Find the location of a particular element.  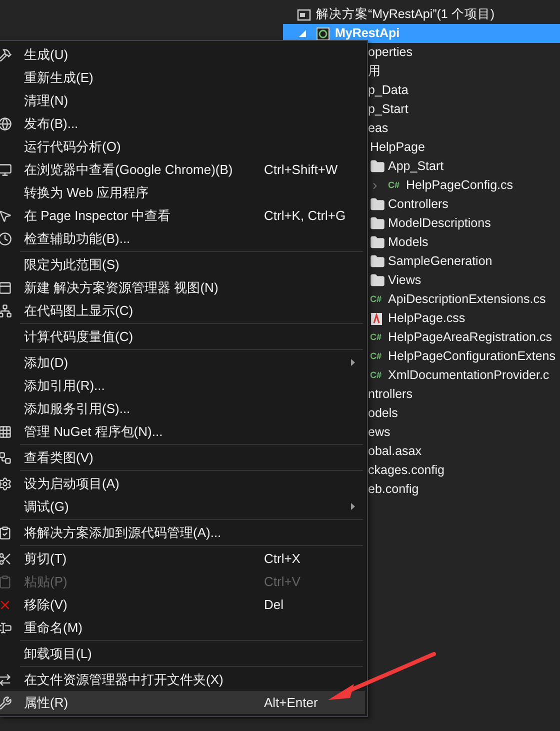

menu-label: 粘贴(P) is located at coordinates (46, 581).